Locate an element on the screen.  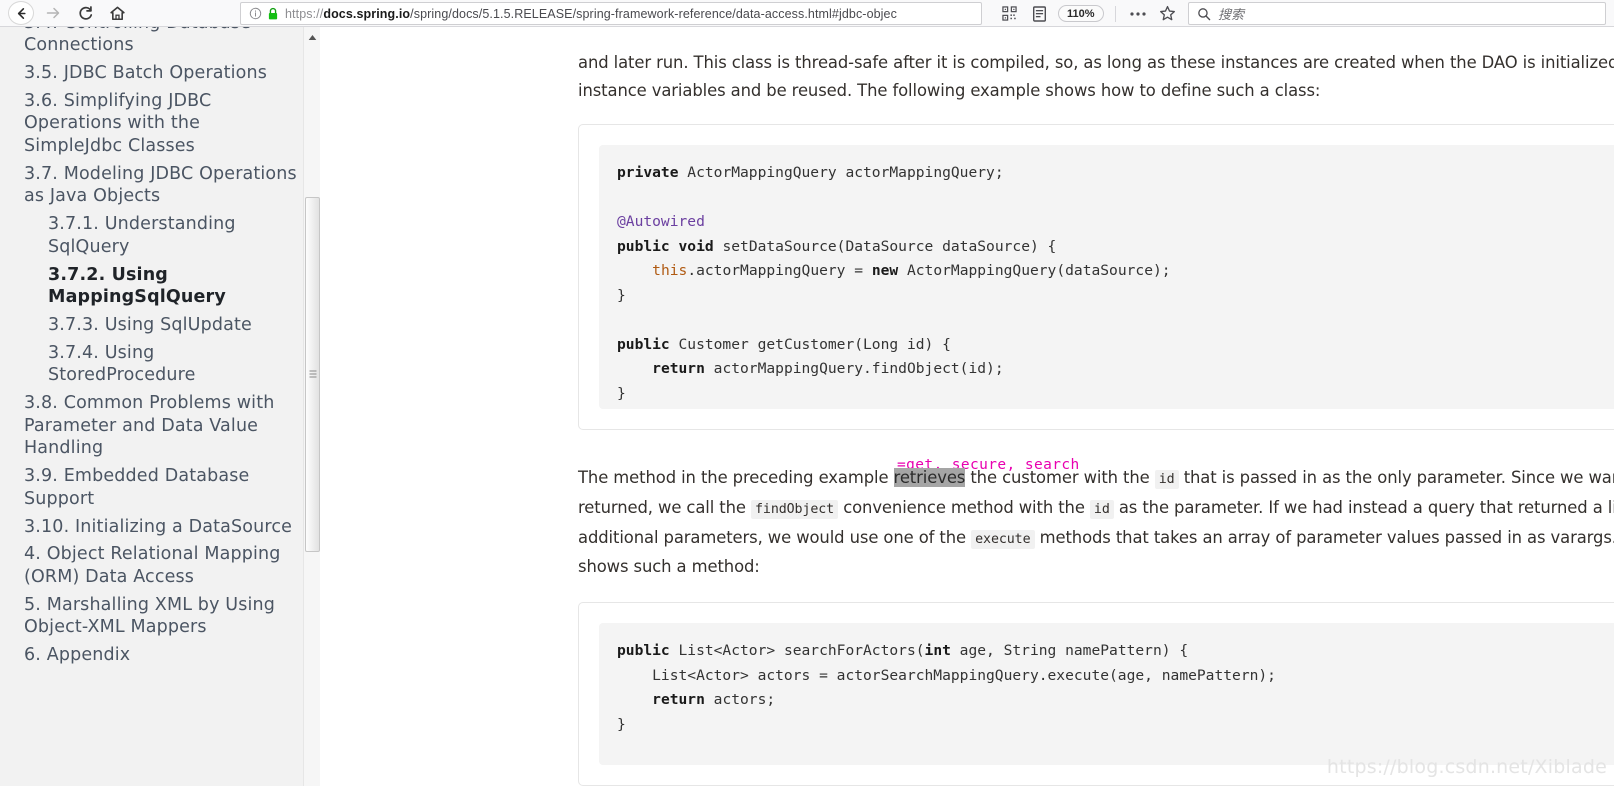
sidebar-item-0: 3.4. Controlling Database Connections is located at coordinates (161, 43).